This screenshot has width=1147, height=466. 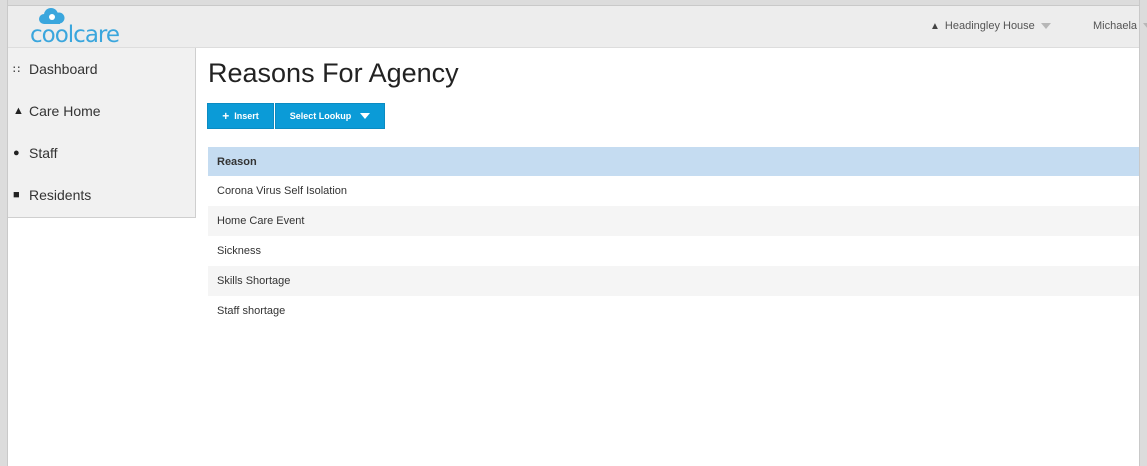 I want to click on users-icon: ●, so click(x=16, y=153).